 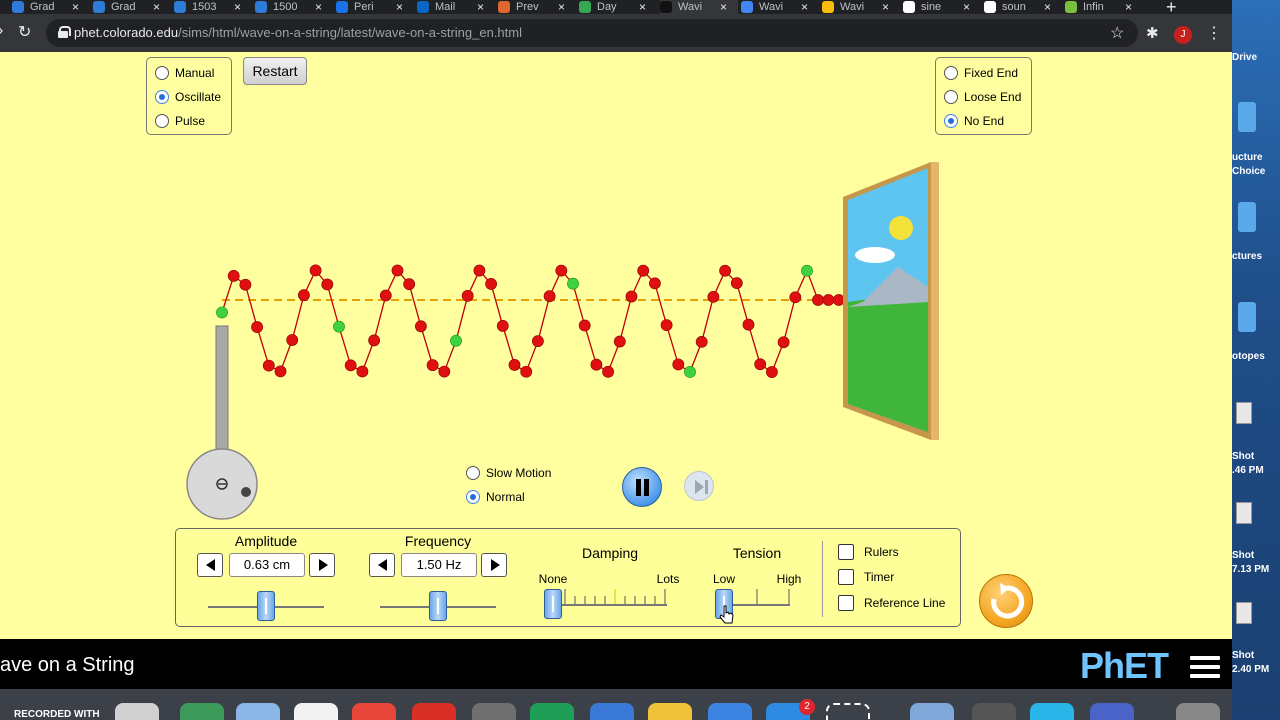 What do you see at coordinates (1, 31) in the screenshot?
I see `forward-arrow-icon: ›` at bounding box center [1, 31].